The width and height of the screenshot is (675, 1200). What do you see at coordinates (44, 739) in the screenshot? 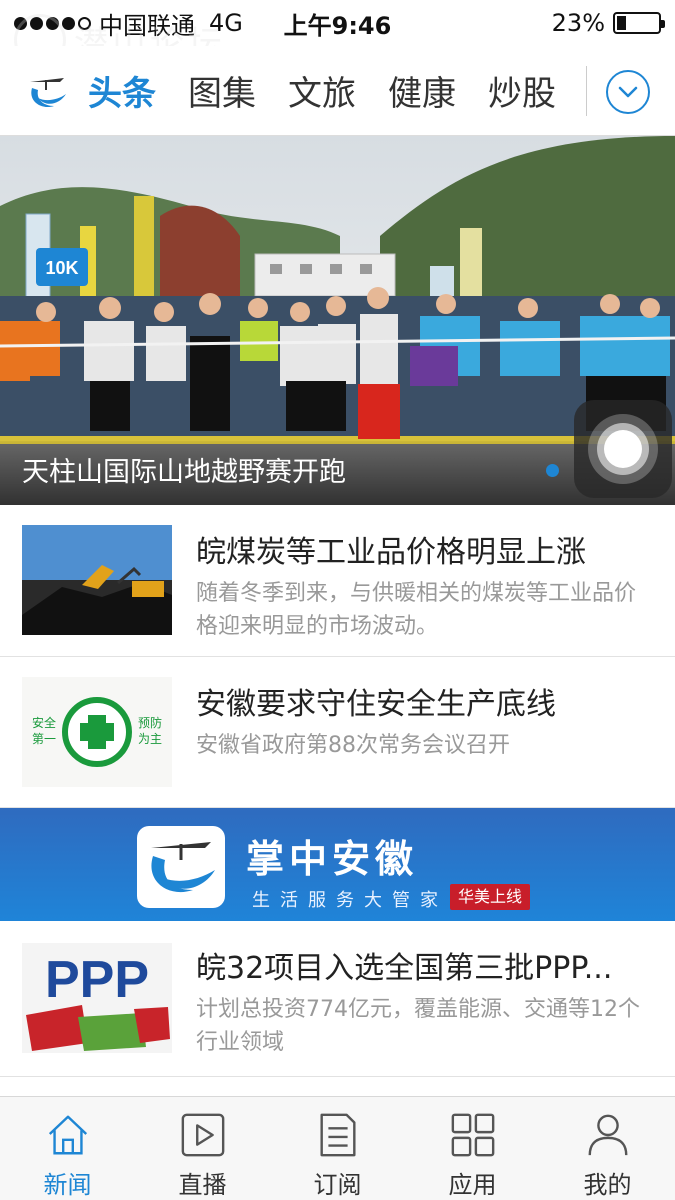
I see `svg-text: 第一` at bounding box center [44, 739].